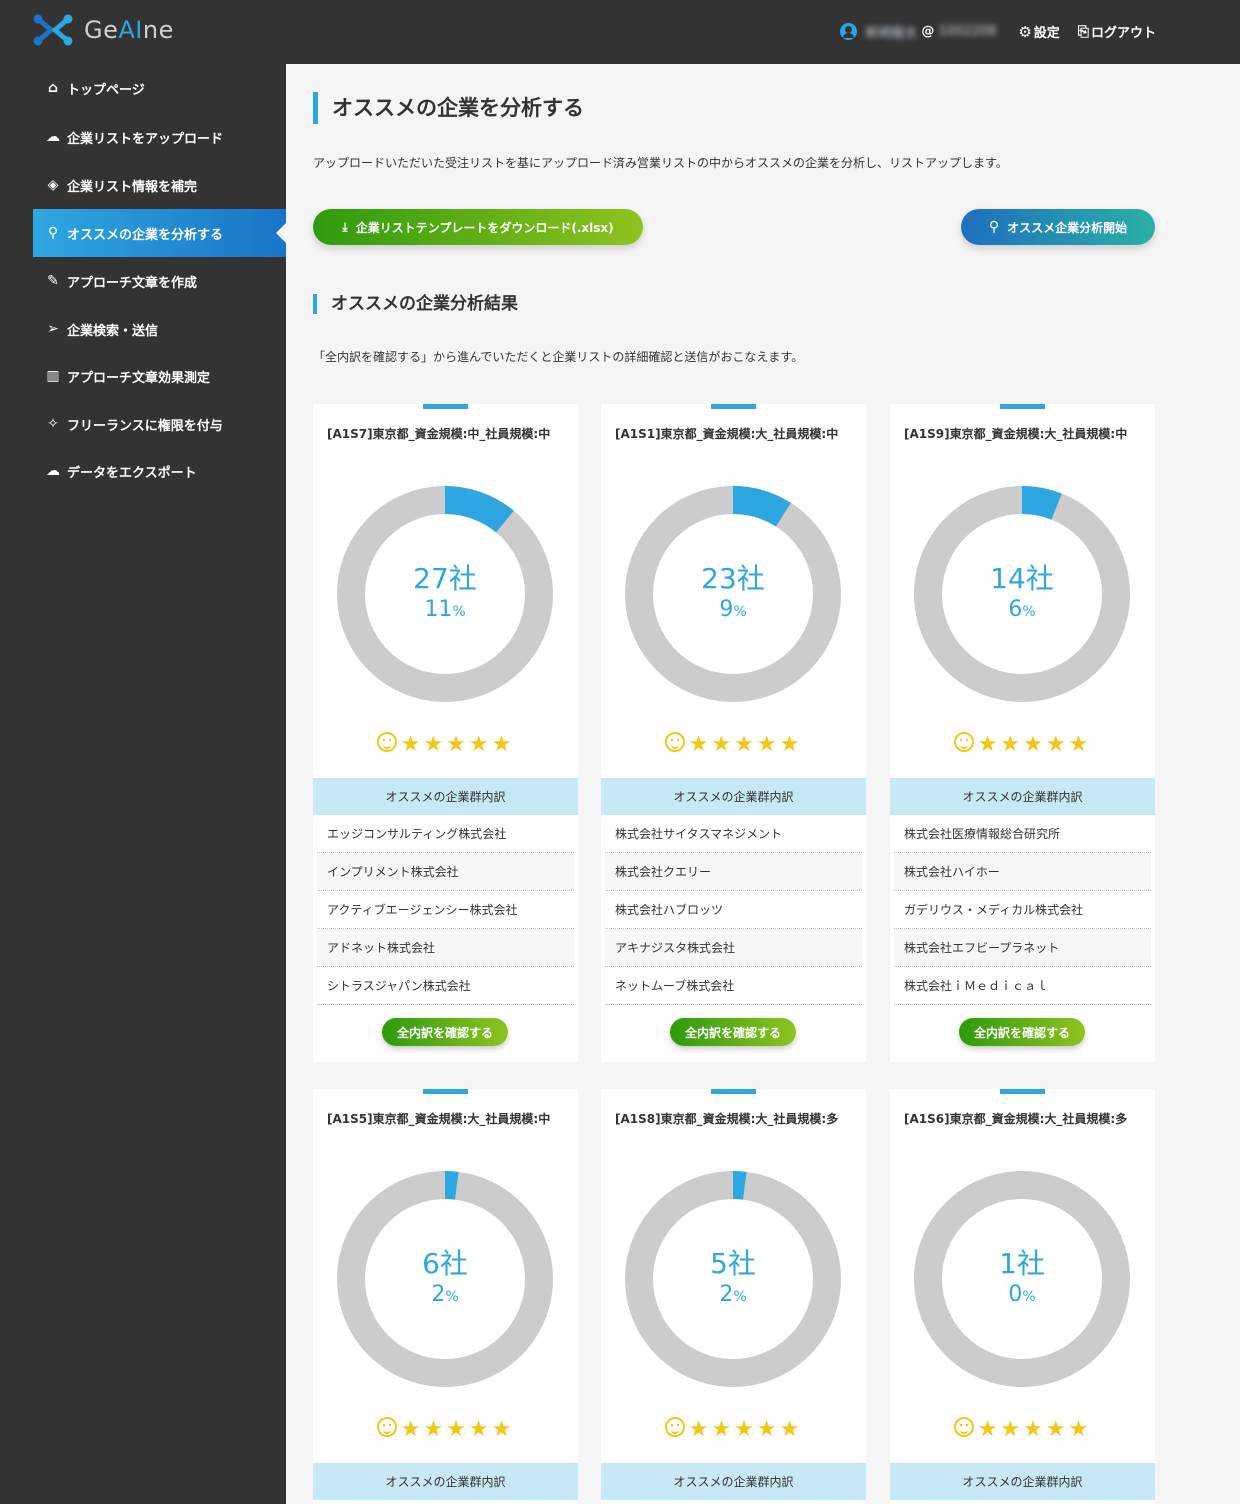 The height and width of the screenshot is (1504, 1240). Describe the element at coordinates (1123, 33) in the screenshot. I see `logout-label: ログアウト` at that location.